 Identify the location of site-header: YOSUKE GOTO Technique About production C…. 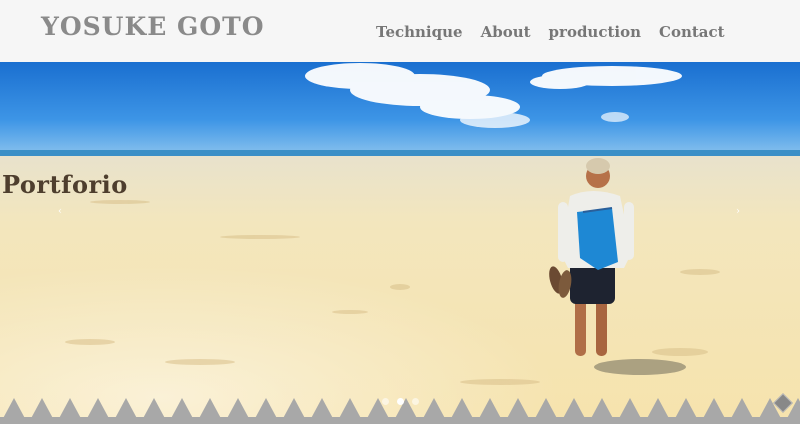
(400, 31).